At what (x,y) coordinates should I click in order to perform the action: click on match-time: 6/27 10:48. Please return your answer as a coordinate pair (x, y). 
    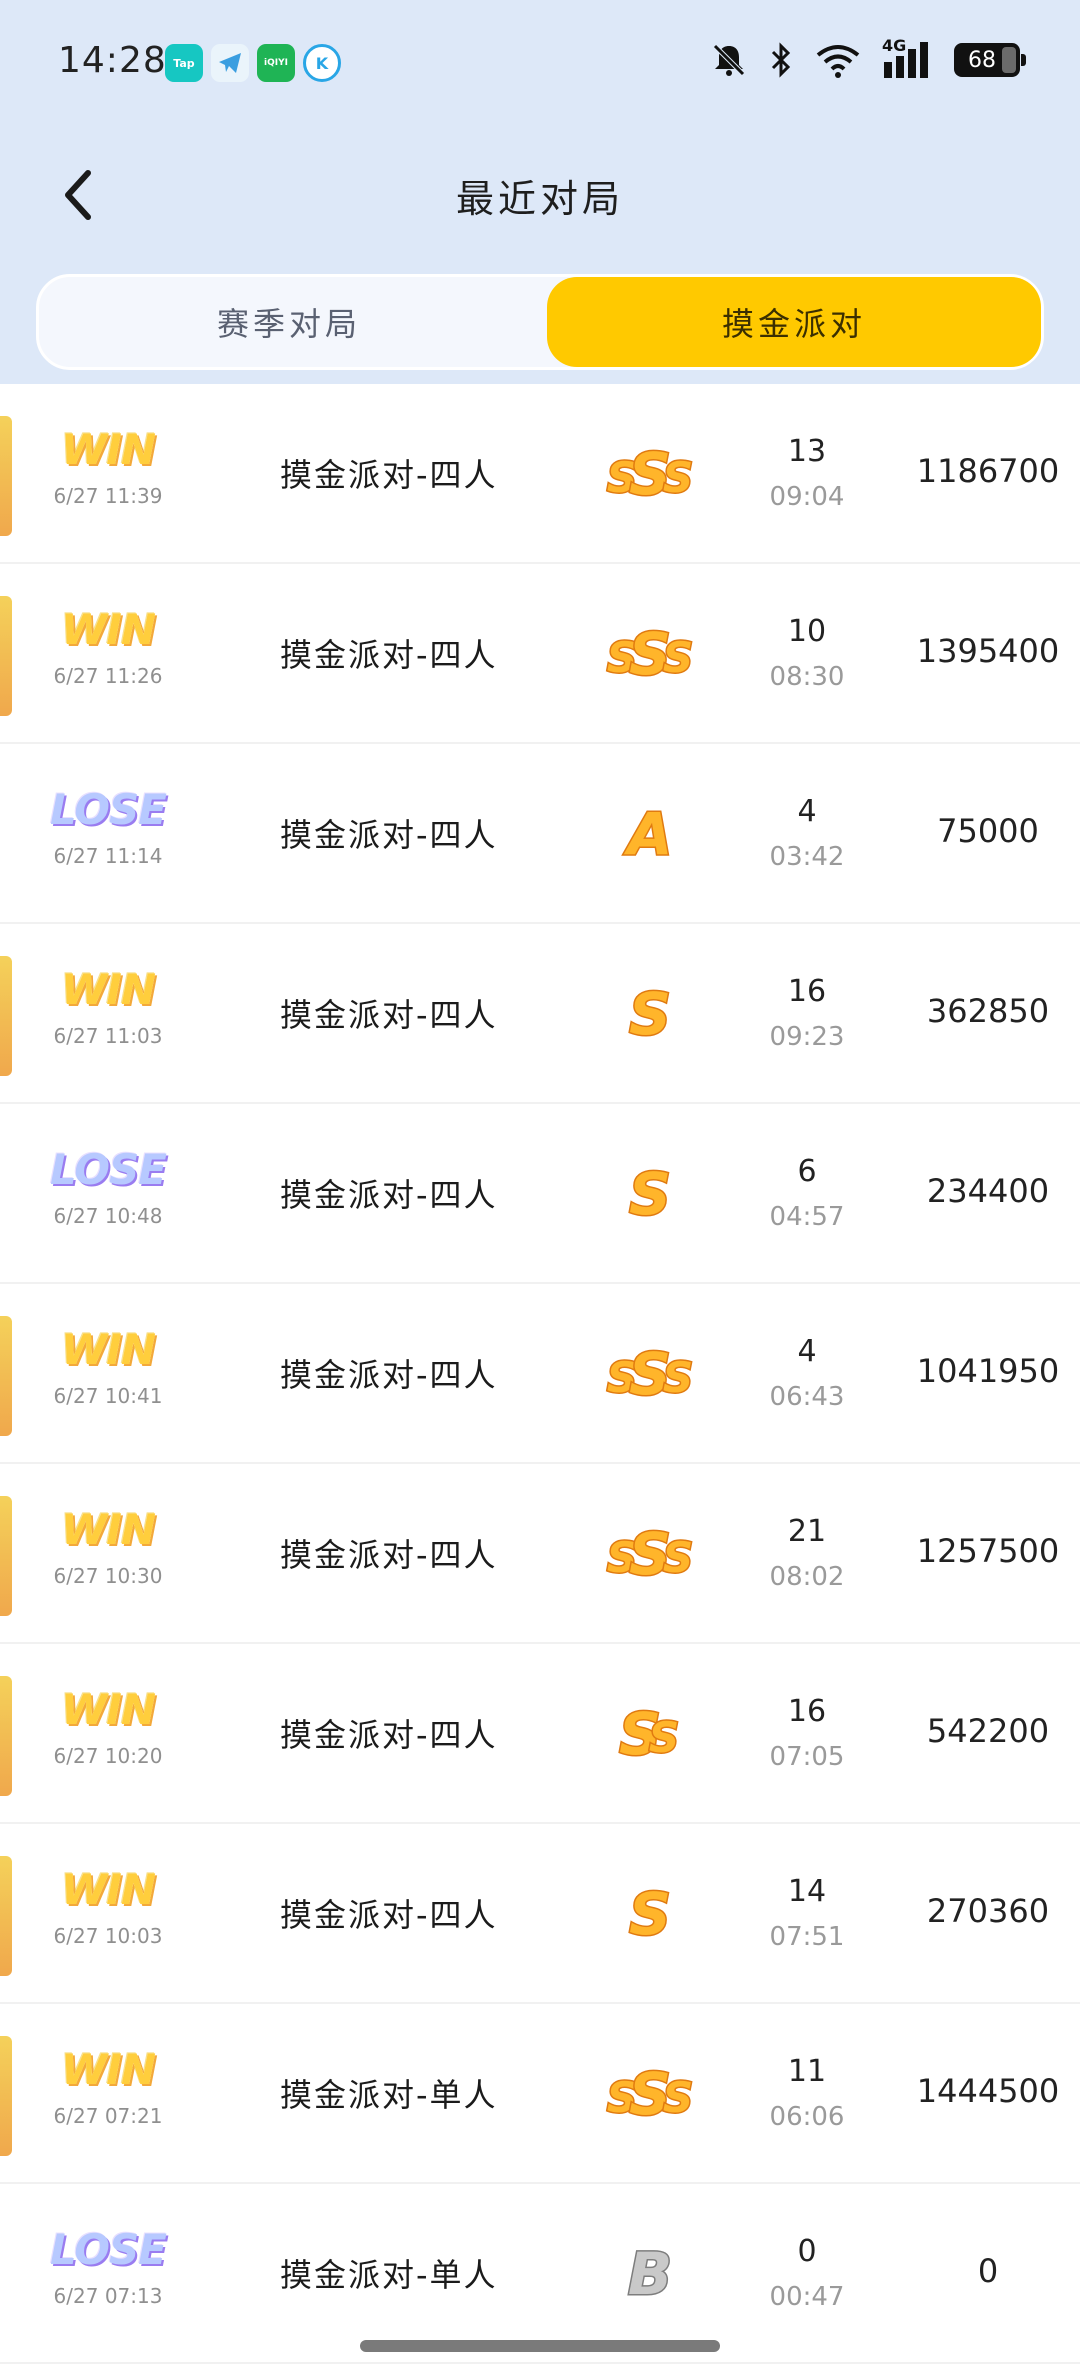
    Looking at the image, I should click on (108, 1216).